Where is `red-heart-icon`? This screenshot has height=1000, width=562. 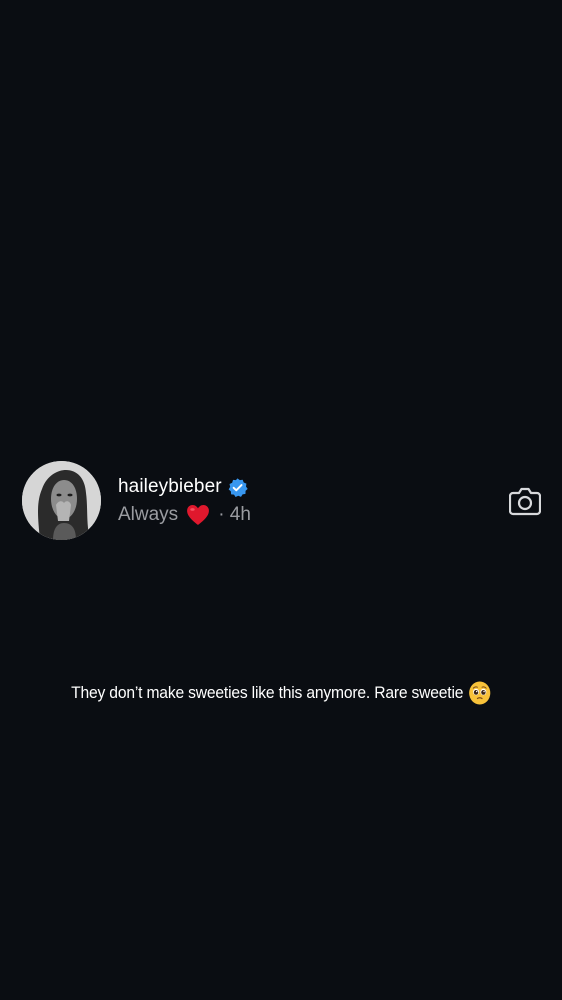 red-heart-icon is located at coordinates (198, 515).